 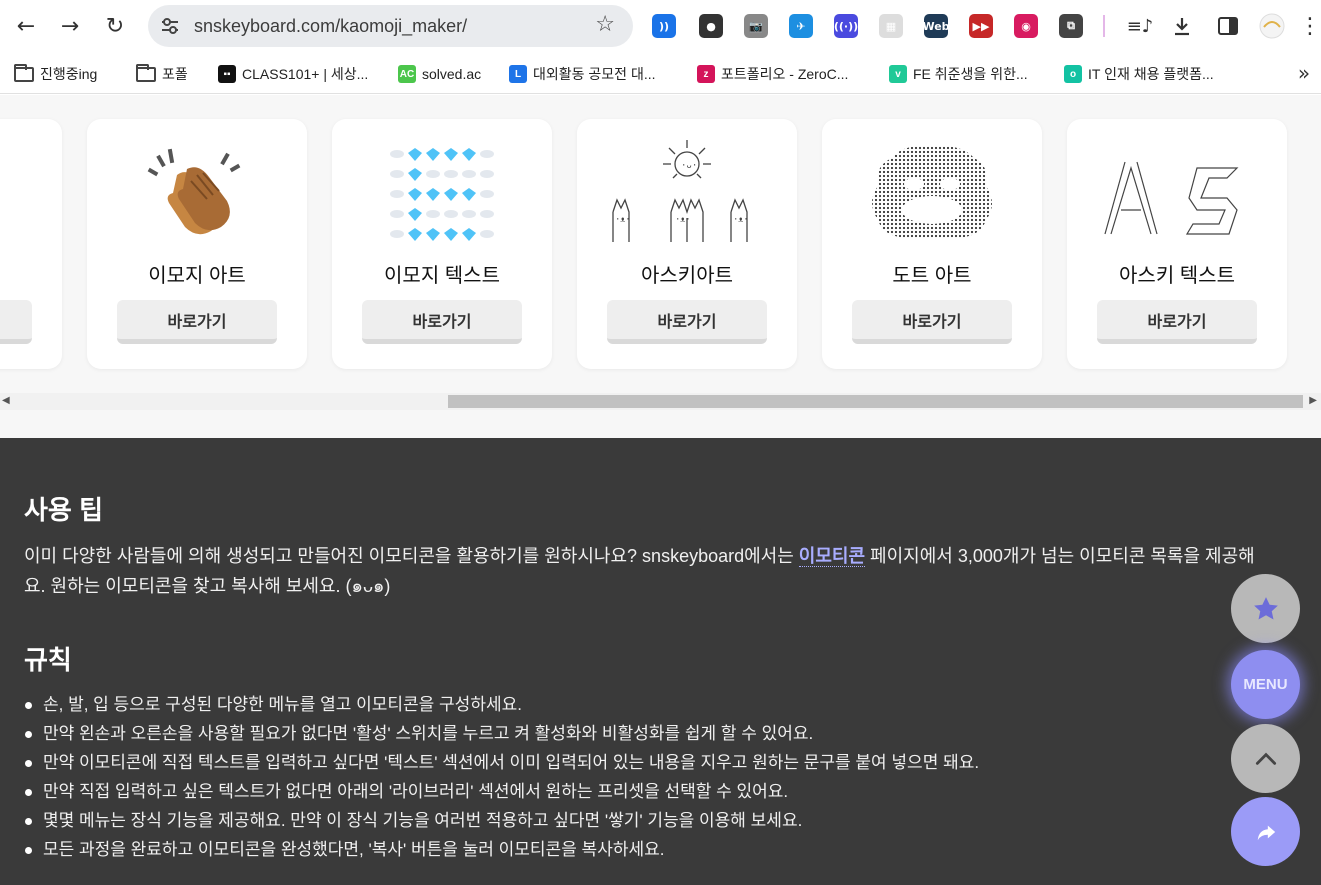 I want to click on dark-circle-extension-icon: ●, so click(x=711, y=26).